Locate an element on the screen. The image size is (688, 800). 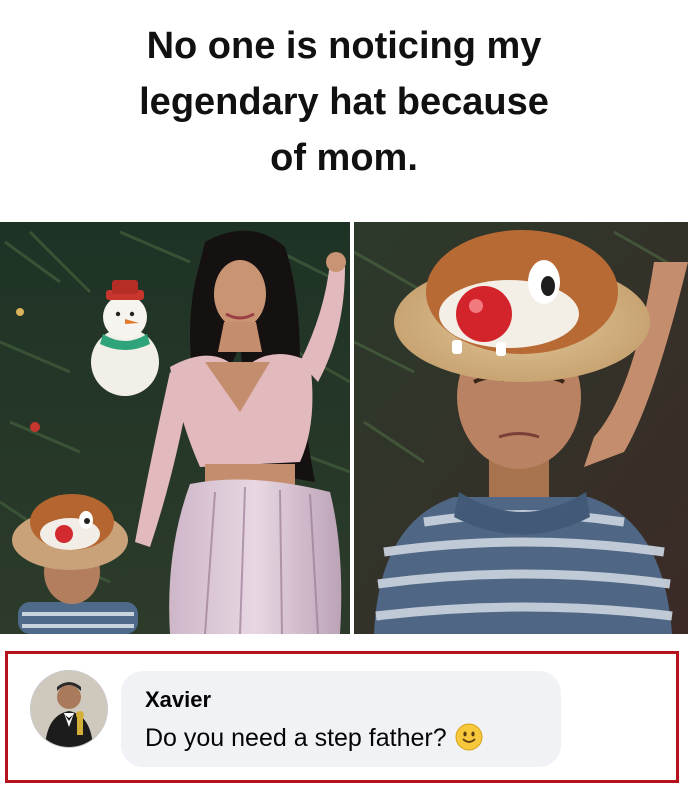
avatar-image is located at coordinates (69, 709).